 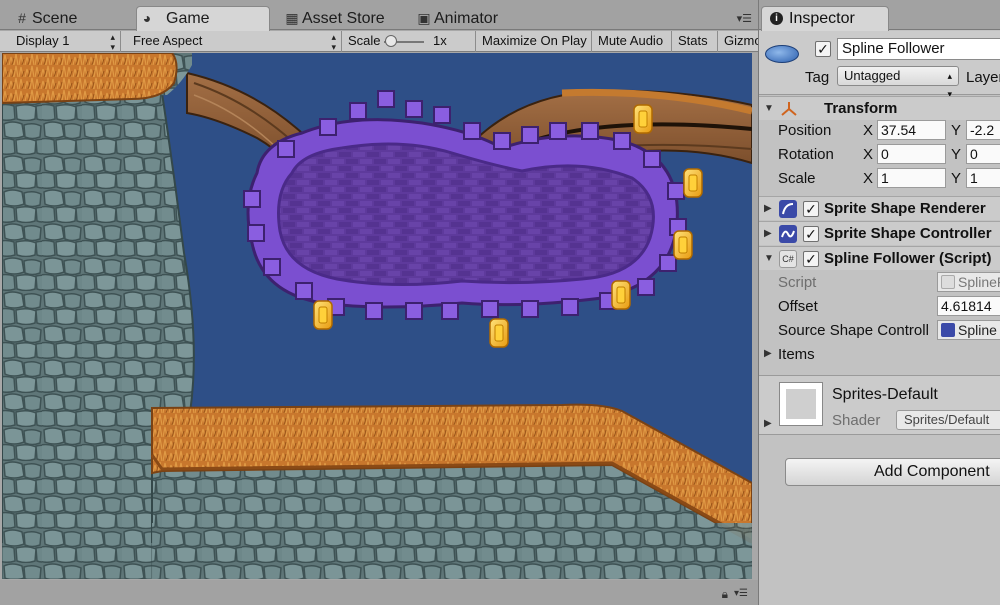 What do you see at coordinates (203, 18) in the screenshot?
I see `tab-game: ◕ Game` at bounding box center [203, 18].